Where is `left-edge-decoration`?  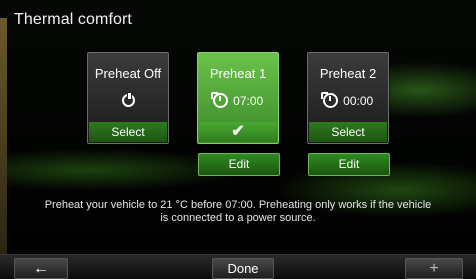 left-edge-decoration is located at coordinates (3, 137).